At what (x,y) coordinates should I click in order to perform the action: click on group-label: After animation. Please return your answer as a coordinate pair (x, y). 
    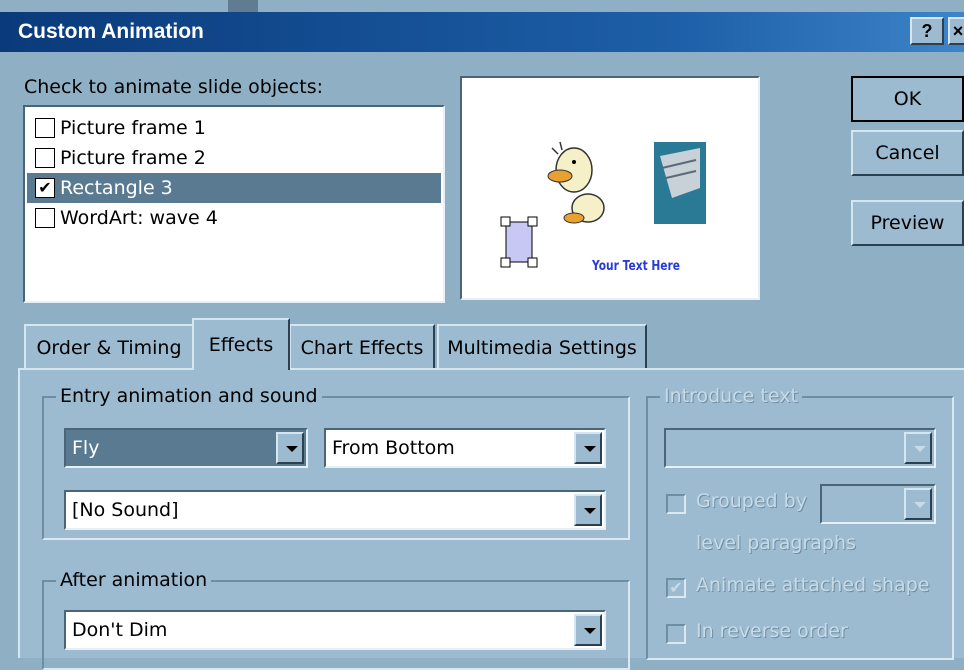
    Looking at the image, I should click on (134, 580).